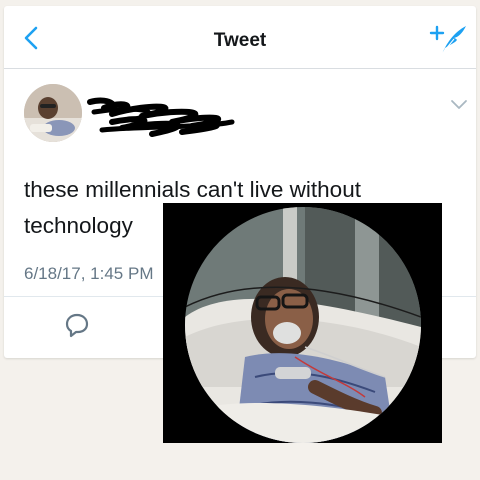 The image size is (480, 480). I want to click on reply-button, so click(77, 325).